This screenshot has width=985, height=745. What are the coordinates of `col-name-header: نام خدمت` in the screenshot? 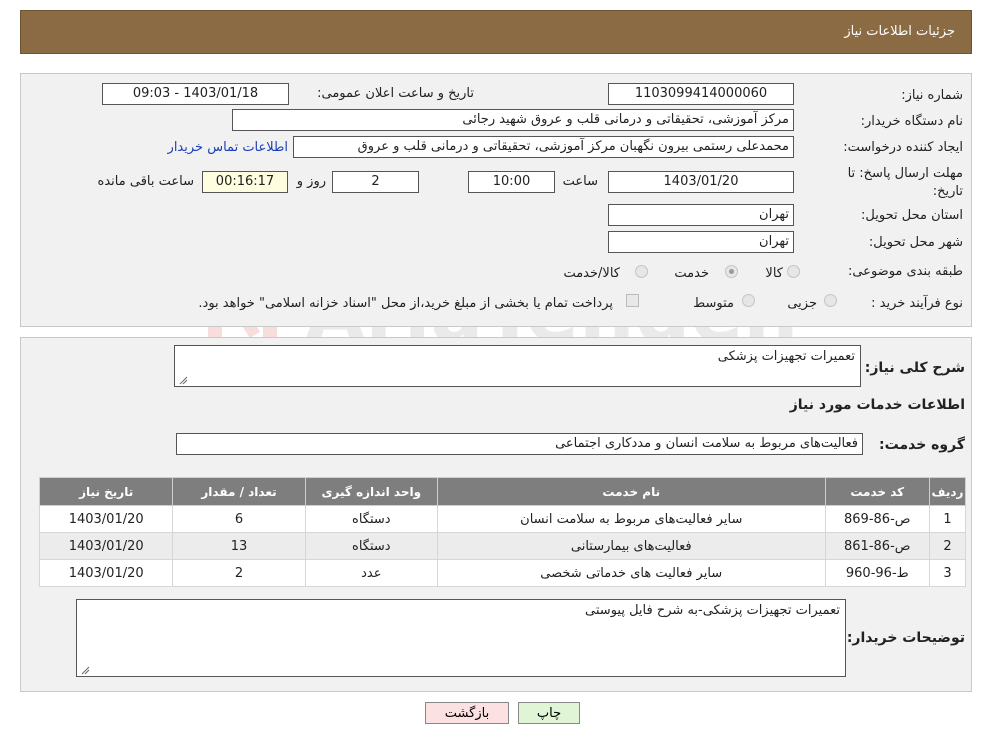 It's located at (631, 491).